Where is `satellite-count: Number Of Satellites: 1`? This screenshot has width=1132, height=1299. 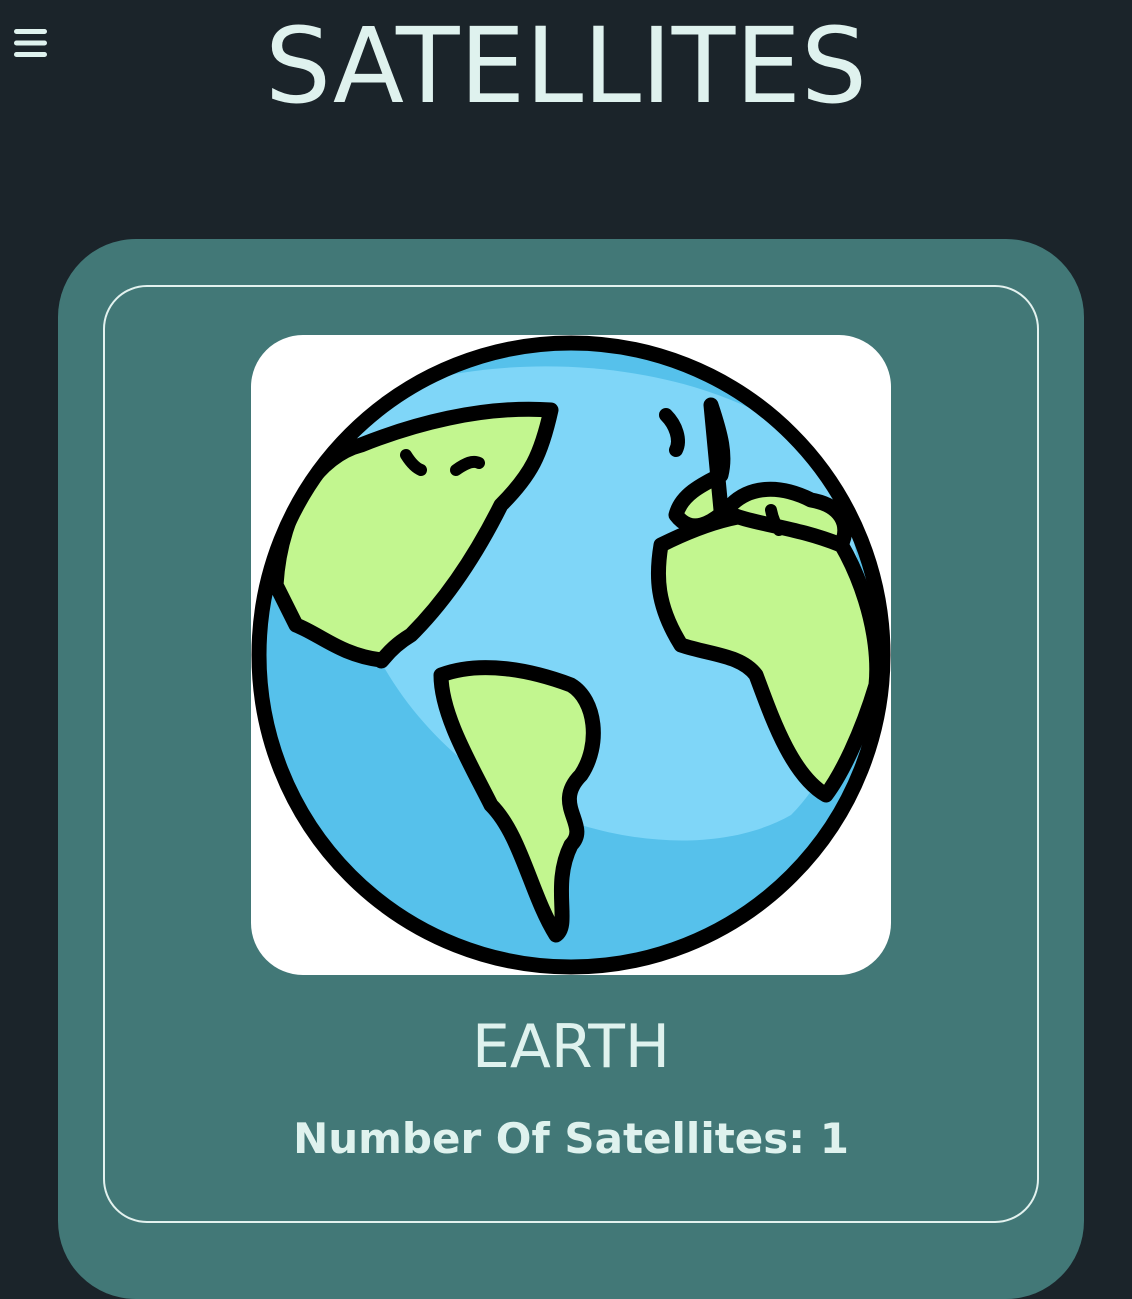 satellite-count: Number Of Satellites: 1 is located at coordinates (571, 1138).